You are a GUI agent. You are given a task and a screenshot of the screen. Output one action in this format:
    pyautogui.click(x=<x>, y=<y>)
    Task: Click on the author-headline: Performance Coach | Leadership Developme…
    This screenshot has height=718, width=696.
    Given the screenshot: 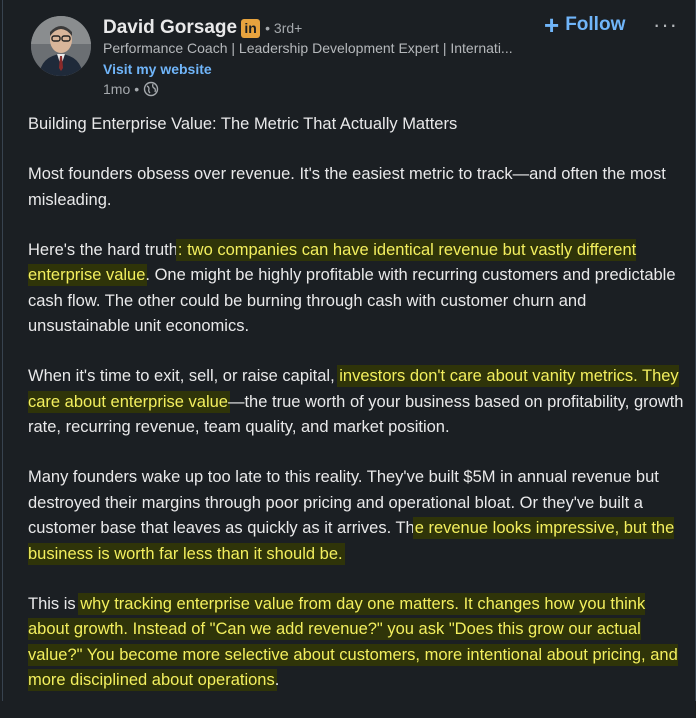 What is the action you would take?
    pyautogui.click(x=308, y=48)
    